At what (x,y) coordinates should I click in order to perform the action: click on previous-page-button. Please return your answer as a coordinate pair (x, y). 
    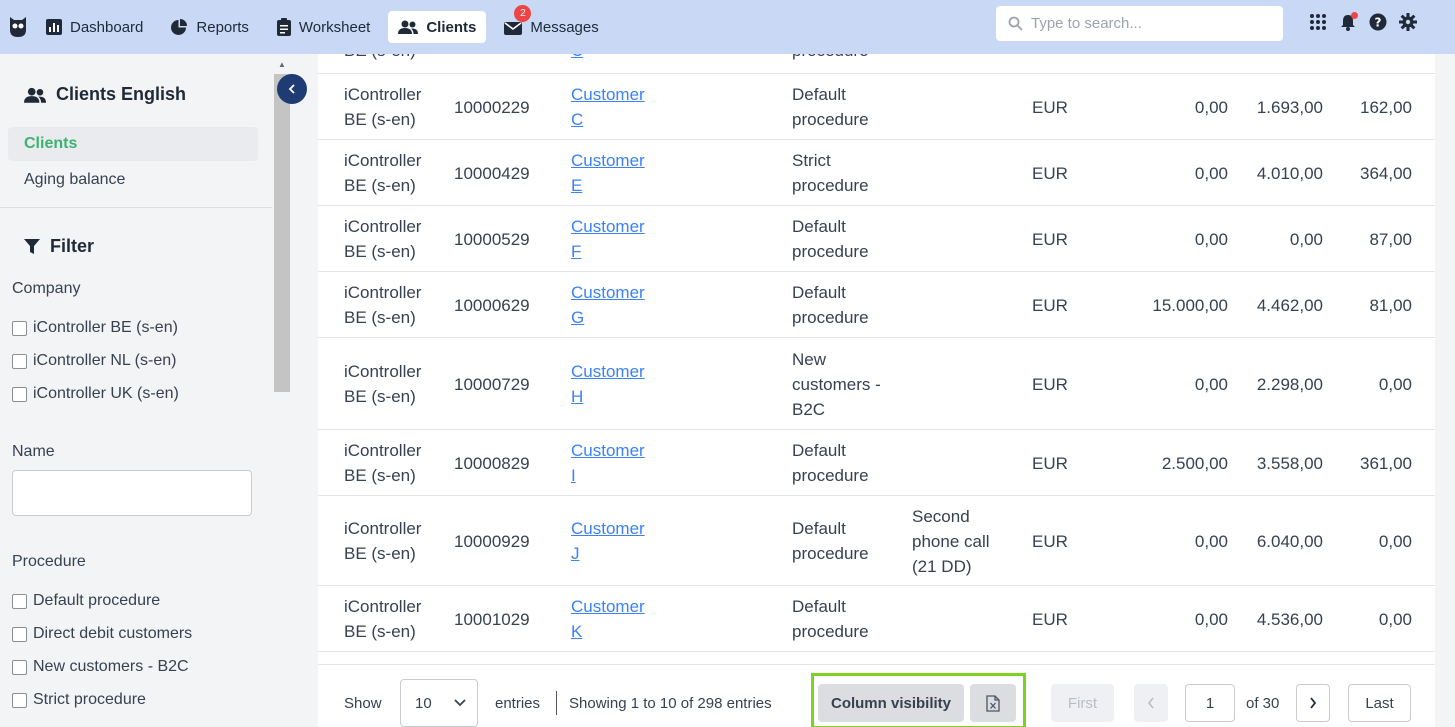
    Looking at the image, I should click on (1151, 703).